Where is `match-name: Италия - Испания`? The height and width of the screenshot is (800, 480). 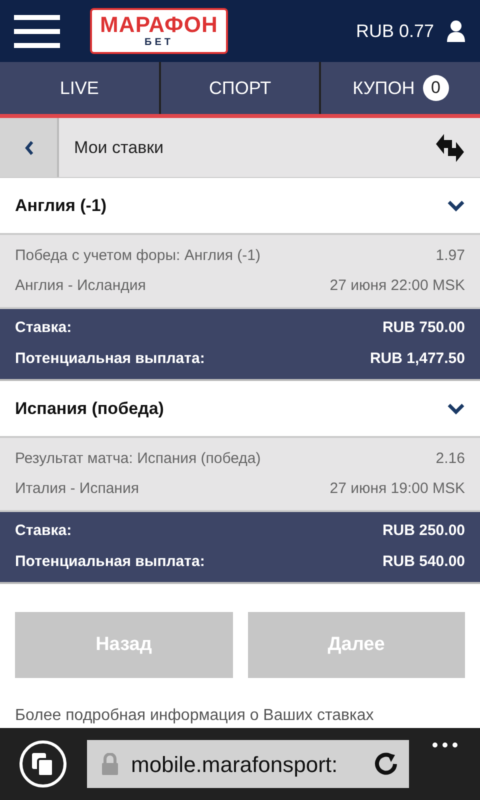 match-name: Италия - Испания is located at coordinates (77, 488).